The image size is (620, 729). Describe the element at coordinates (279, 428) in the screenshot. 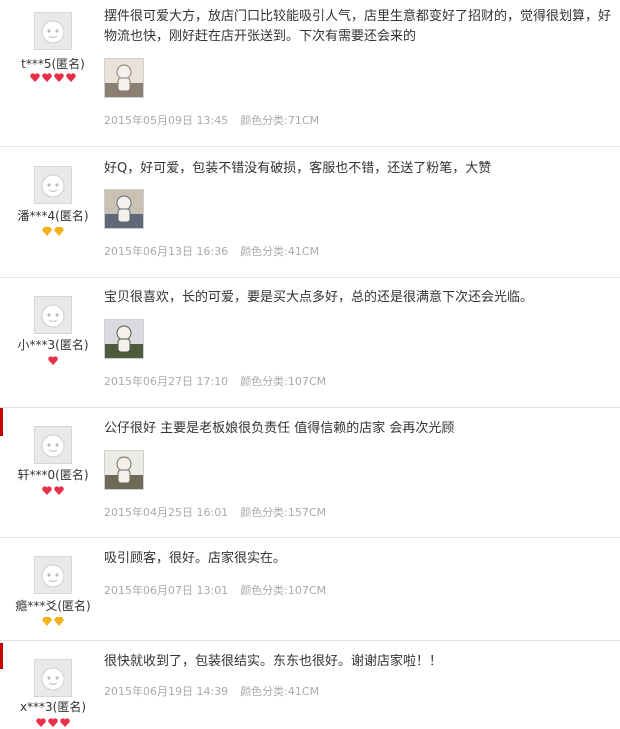

I see `review-text: 公仔很好 主要是老板娘很负责任 值得信赖的店家 会再次光顾` at that location.